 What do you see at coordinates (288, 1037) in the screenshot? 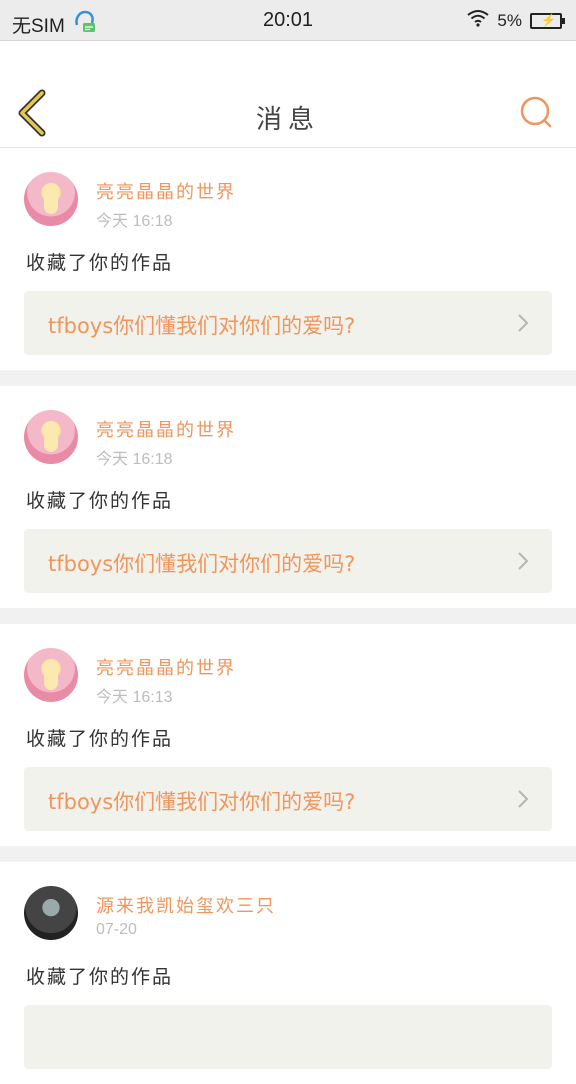
I see `work-link` at bounding box center [288, 1037].